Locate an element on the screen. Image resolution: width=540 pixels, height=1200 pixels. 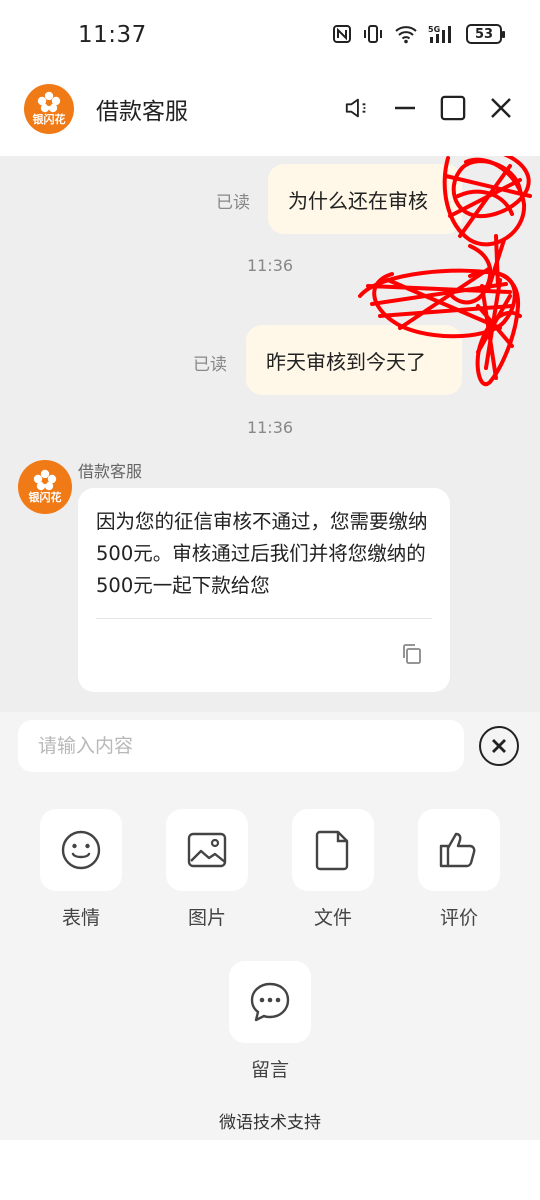
minimize-button is located at coordinates (405, 108).